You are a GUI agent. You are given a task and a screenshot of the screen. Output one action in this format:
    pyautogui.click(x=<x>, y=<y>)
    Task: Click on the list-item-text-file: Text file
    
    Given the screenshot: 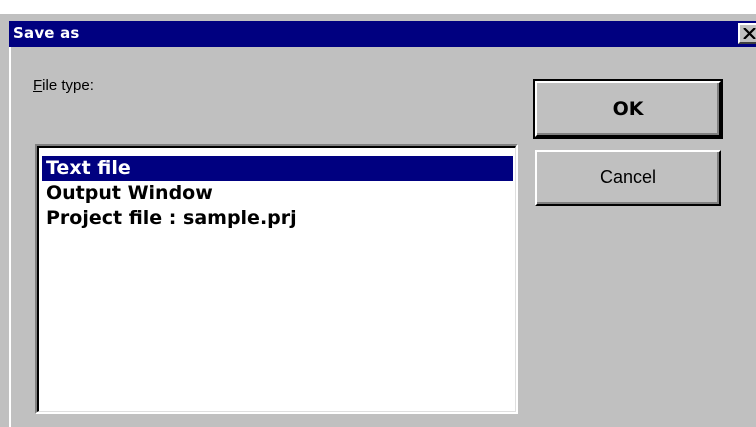 What is the action you would take?
    pyautogui.click(x=277, y=168)
    